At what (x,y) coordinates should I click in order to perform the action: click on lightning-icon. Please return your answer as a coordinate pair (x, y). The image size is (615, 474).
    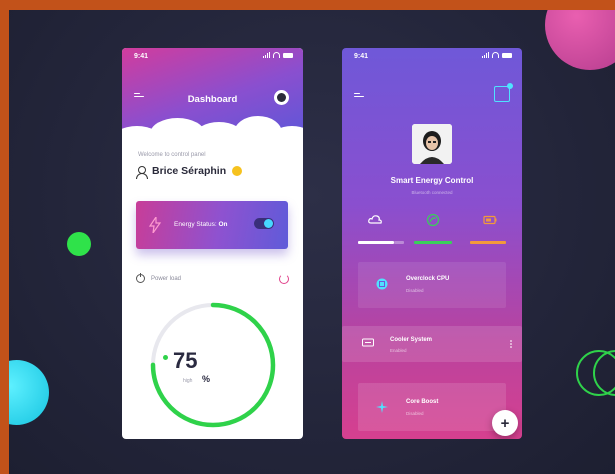
    Looking at the image, I should click on (155, 225).